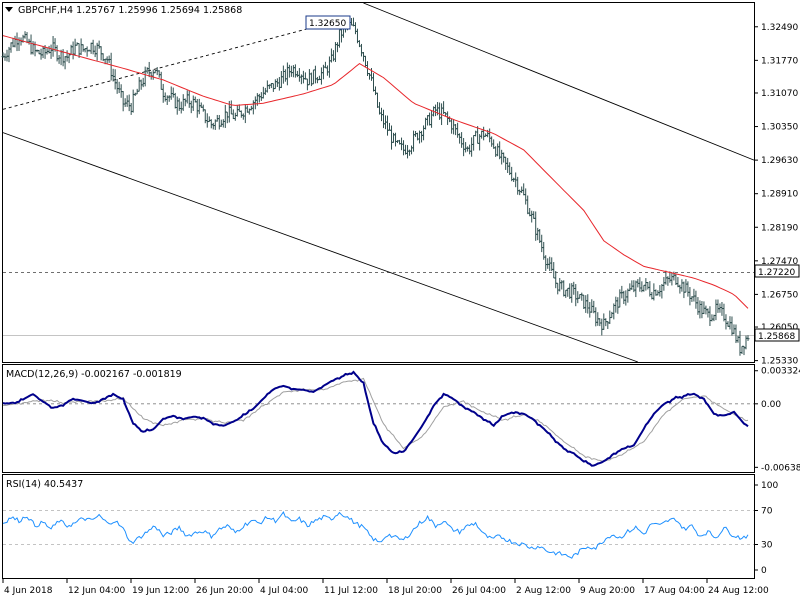 The height and width of the screenshot is (600, 800). Describe the element at coordinates (779, 161) in the screenshot. I see `price-tick-label: 1.29630` at that location.